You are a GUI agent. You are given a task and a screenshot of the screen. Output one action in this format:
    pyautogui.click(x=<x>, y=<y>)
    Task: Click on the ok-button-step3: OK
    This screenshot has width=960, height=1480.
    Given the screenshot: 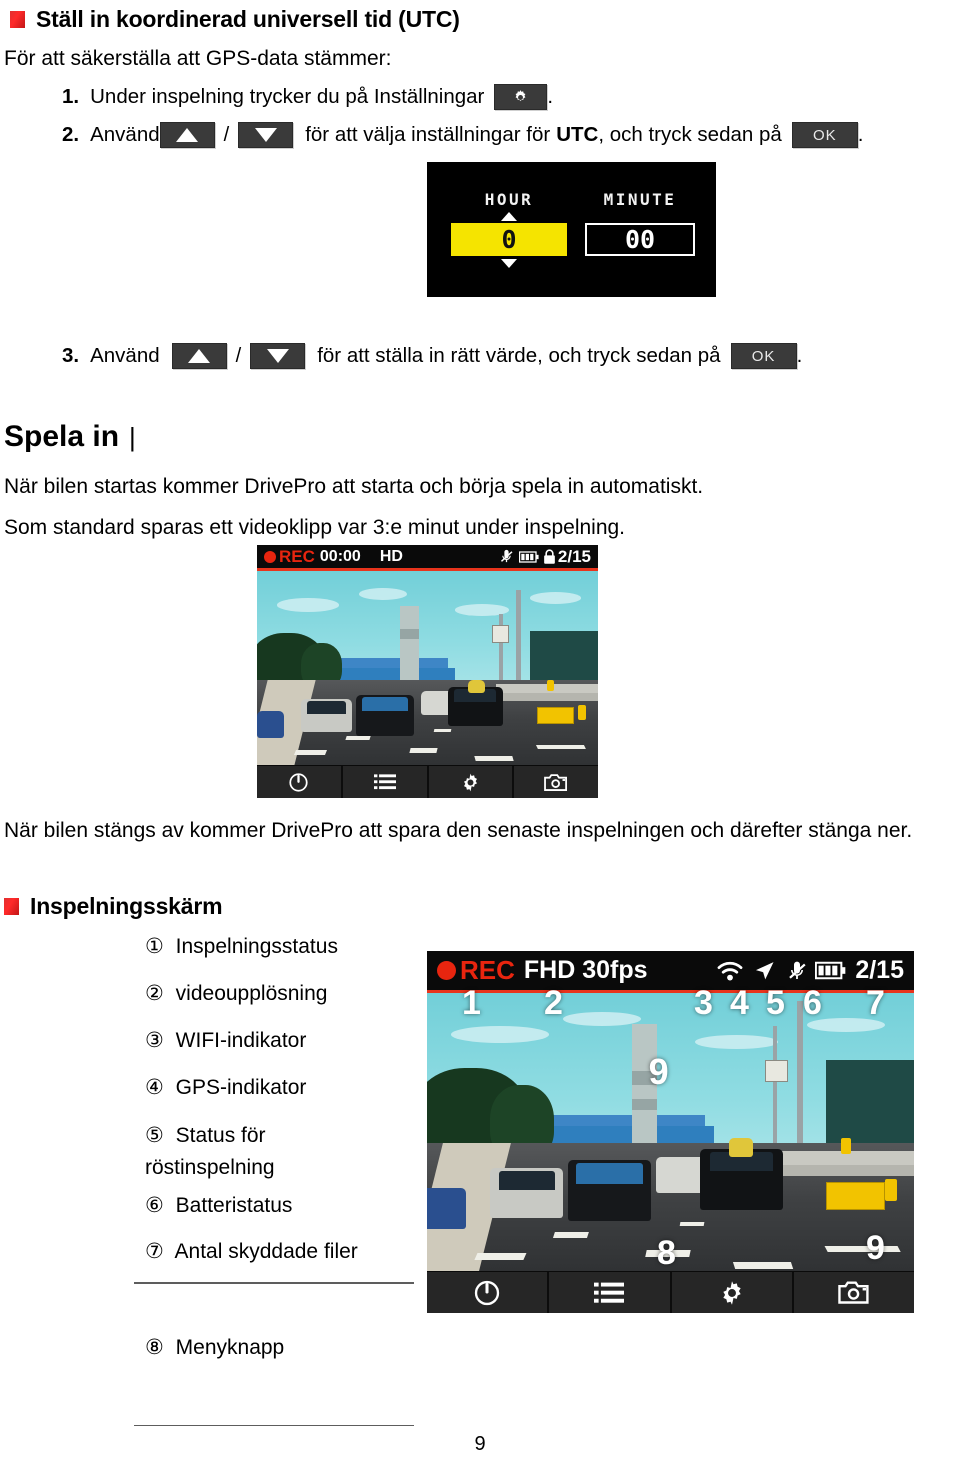 What is the action you would take?
    pyautogui.click(x=763, y=356)
    